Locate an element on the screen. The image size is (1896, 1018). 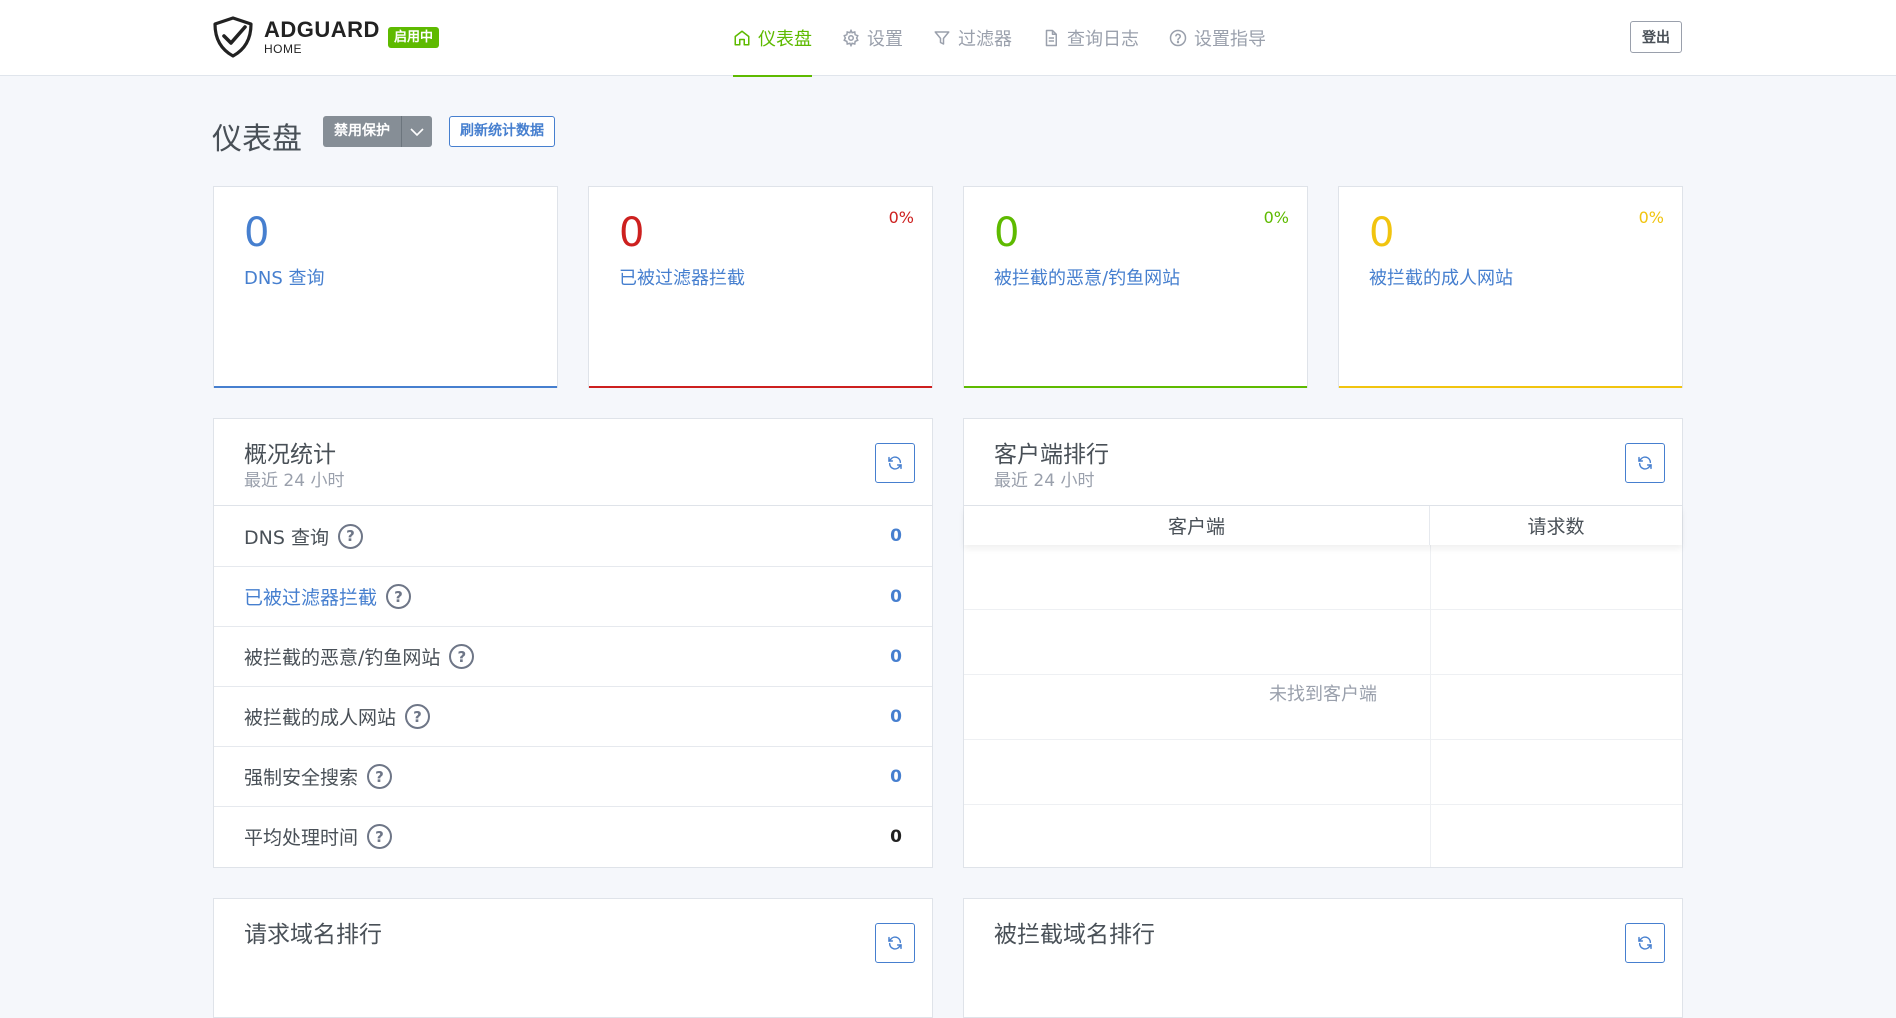
logout-button: 登出 is located at coordinates (1656, 37).